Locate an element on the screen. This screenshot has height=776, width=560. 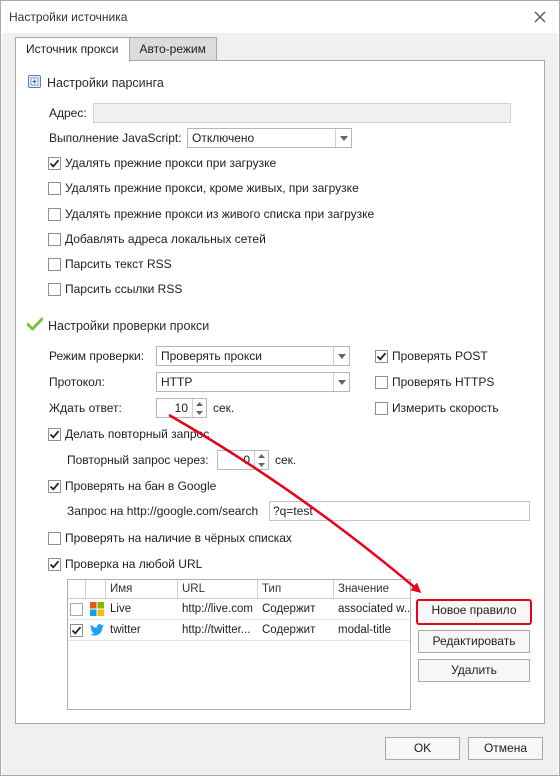
parsing-section-header: Настройки парсинга is located at coordinates (95, 83).